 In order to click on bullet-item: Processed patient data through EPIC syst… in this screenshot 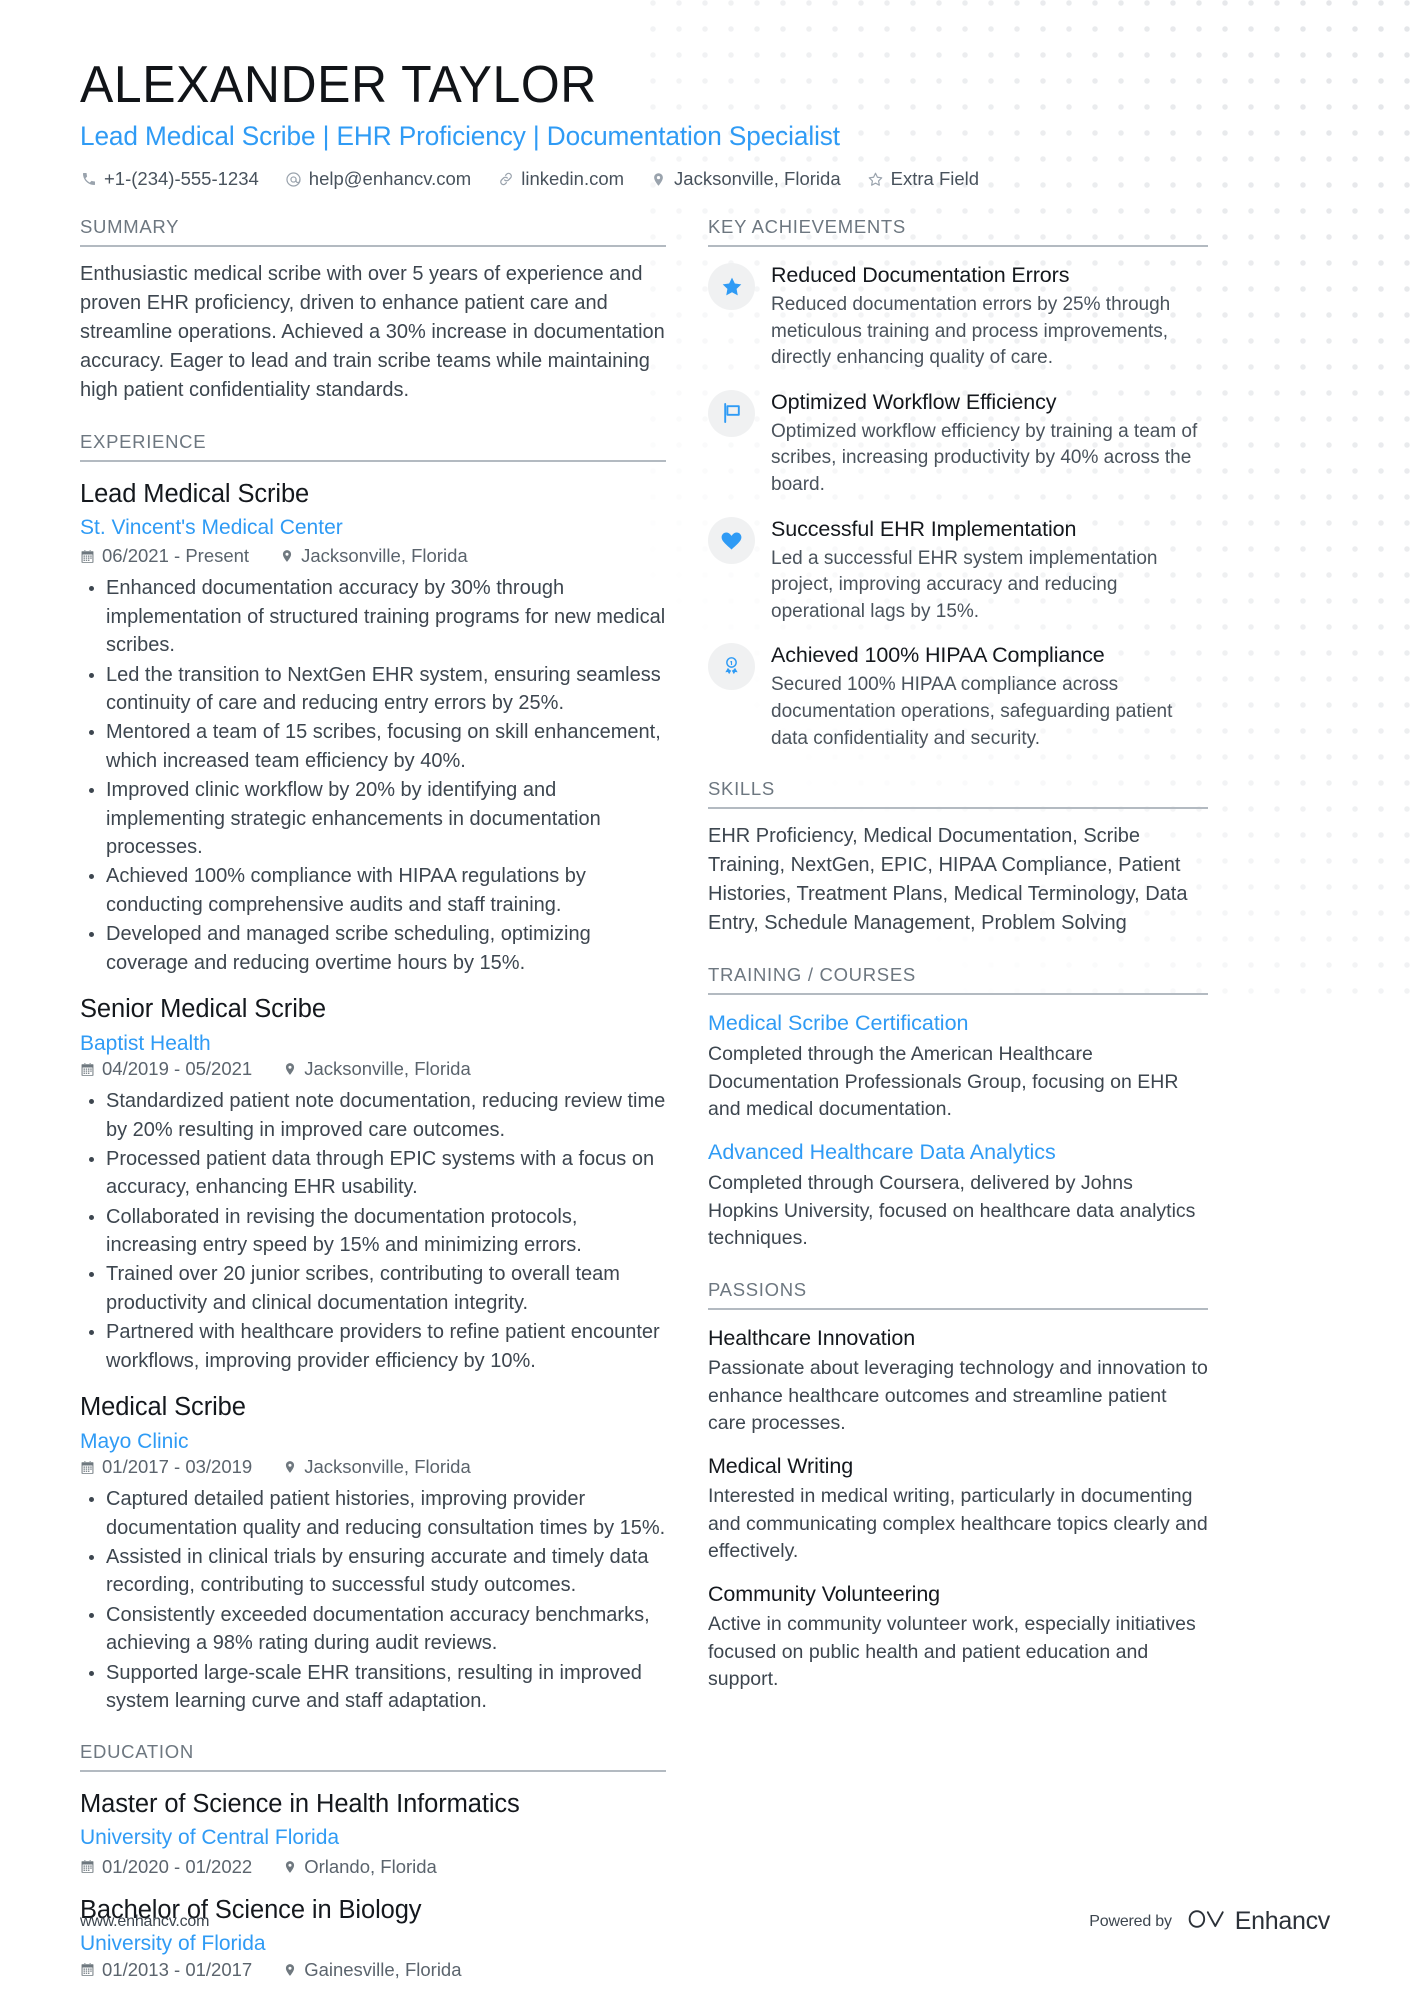, I will do `click(373, 1173)`.